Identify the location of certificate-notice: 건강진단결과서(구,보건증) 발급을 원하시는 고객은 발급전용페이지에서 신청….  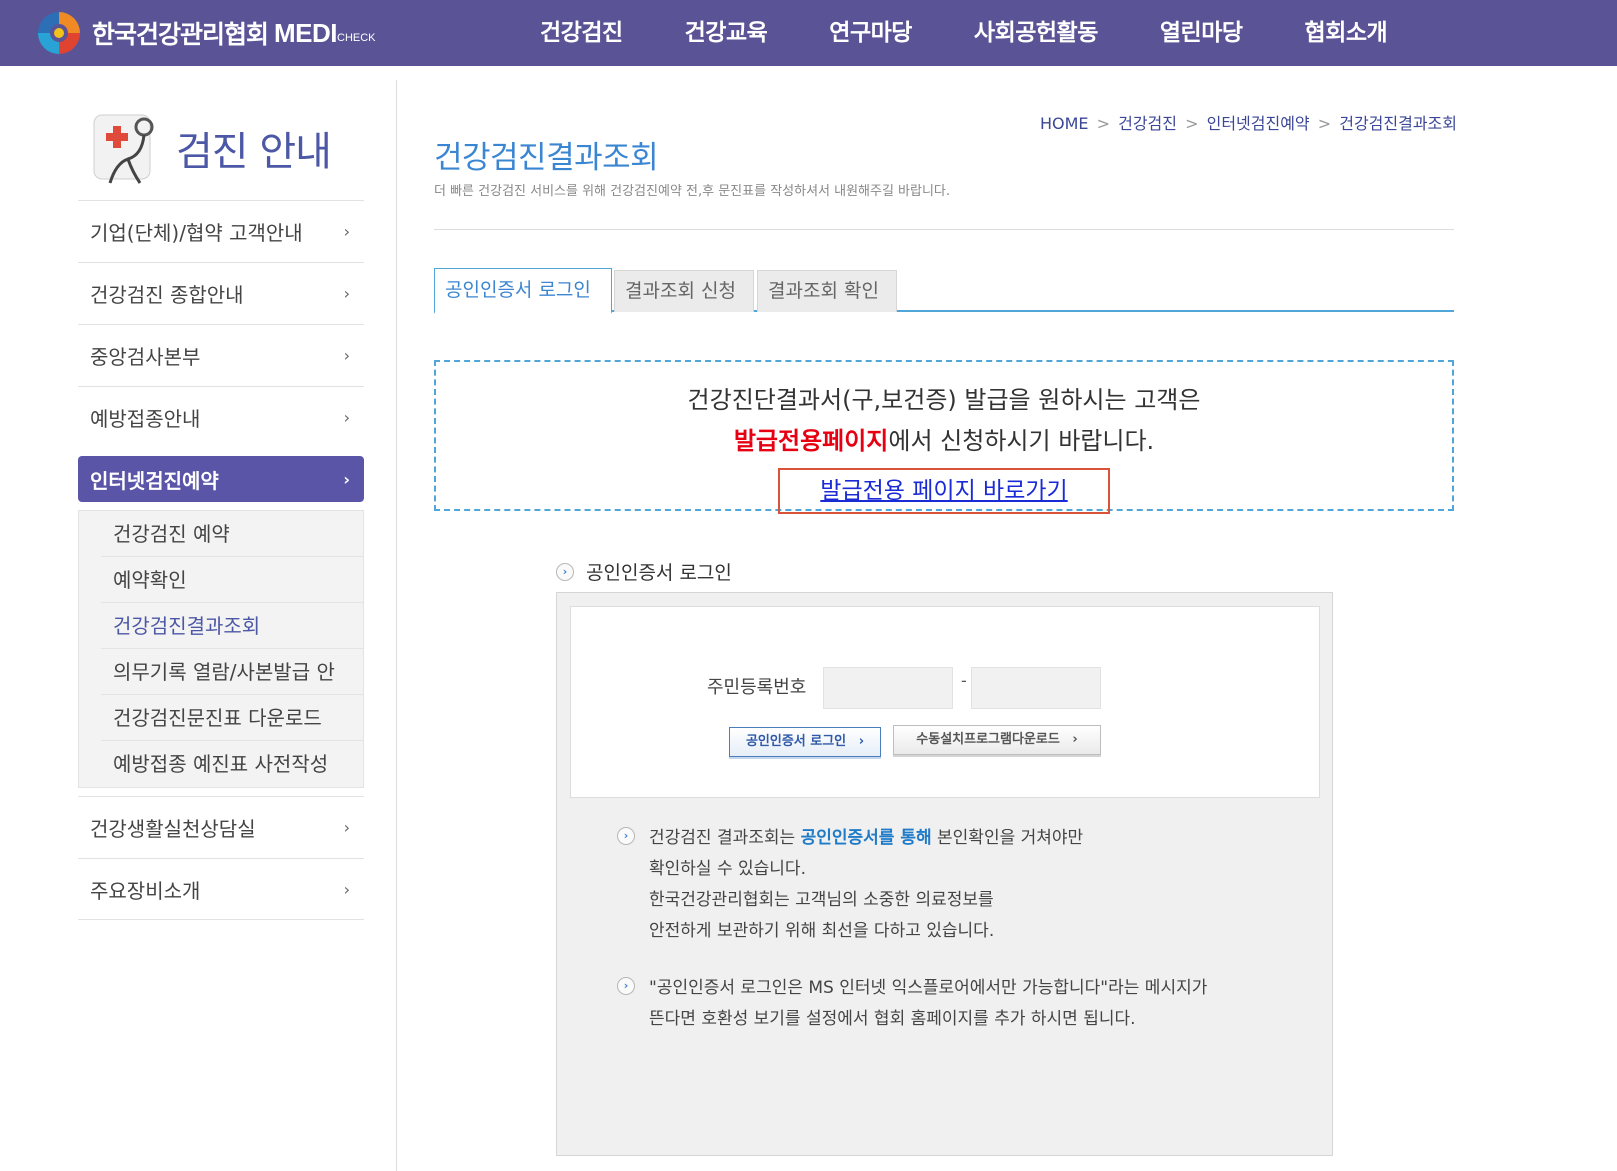
(944, 437).